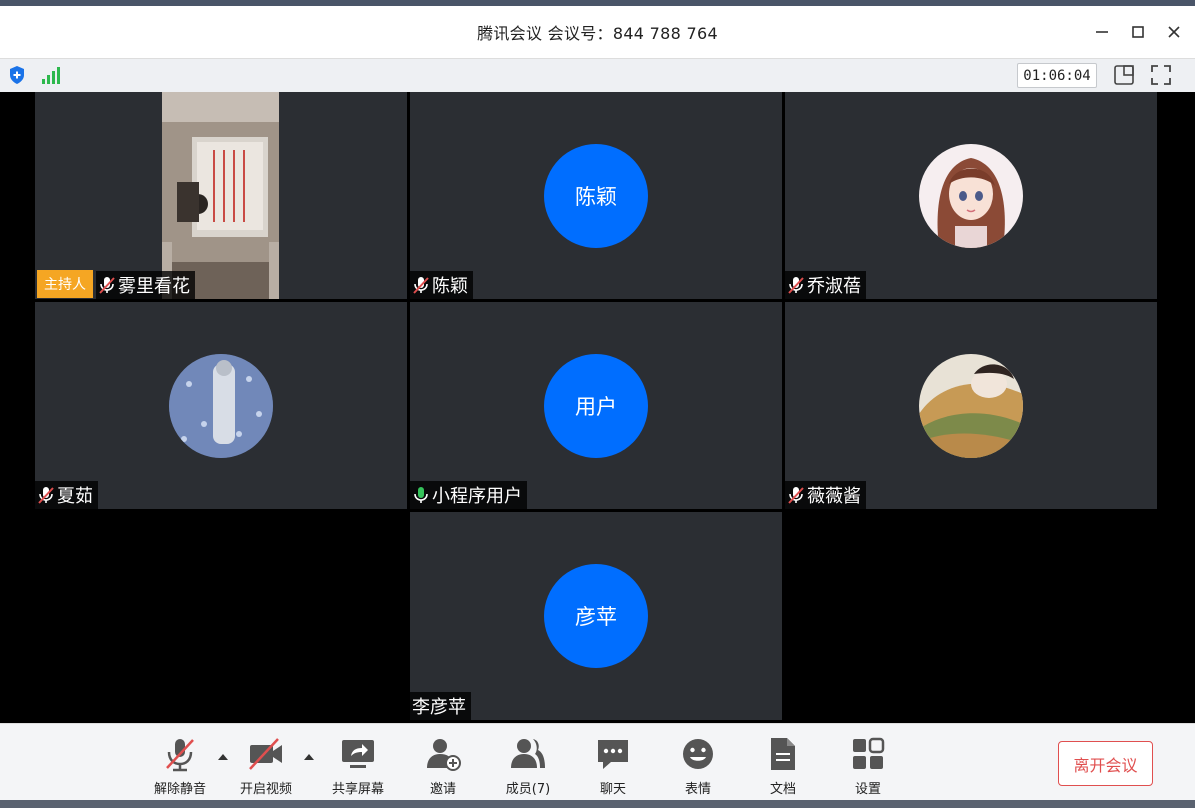  I want to click on participant-nameplate: 乔淑蓓, so click(825, 285).